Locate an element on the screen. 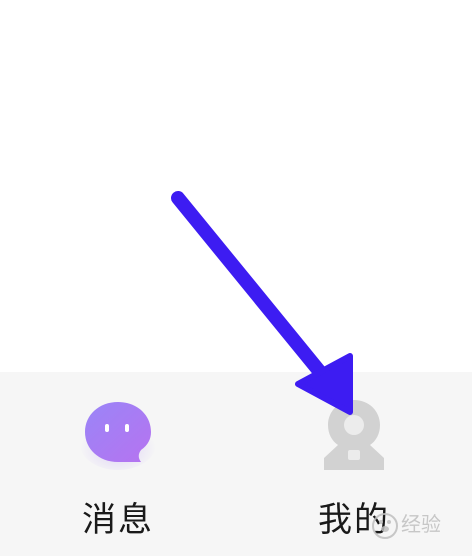  watermark: 经验 is located at coordinates (406, 523).